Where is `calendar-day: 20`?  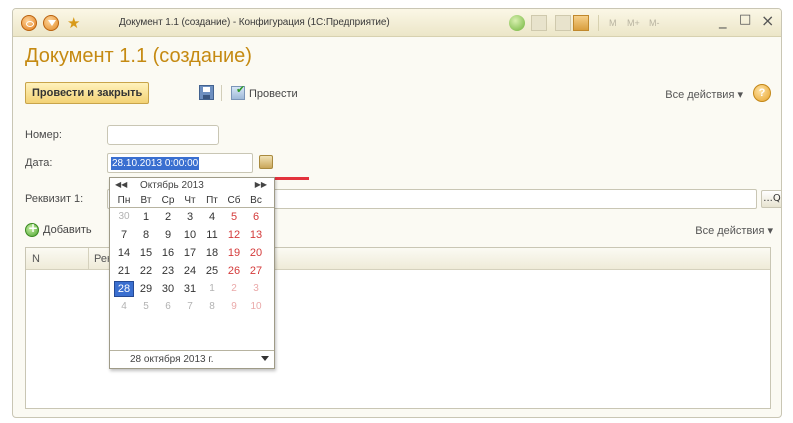
calendar-day: 20 is located at coordinates (256, 253).